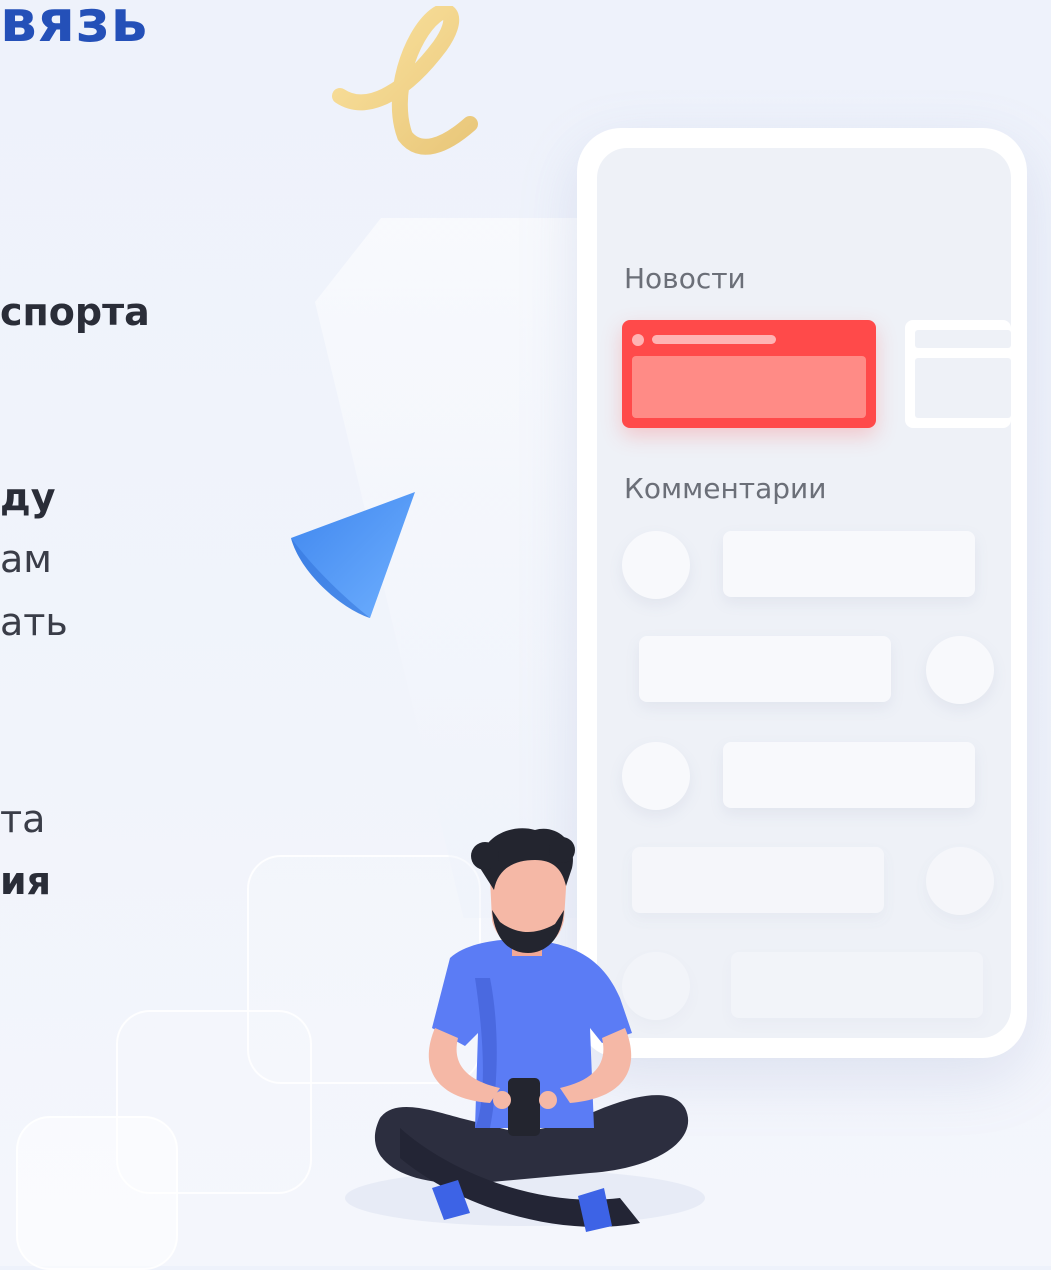 The height and width of the screenshot is (1270, 1051). Describe the element at coordinates (685, 278) in the screenshot. I see `news-section-label: Новости` at that location.